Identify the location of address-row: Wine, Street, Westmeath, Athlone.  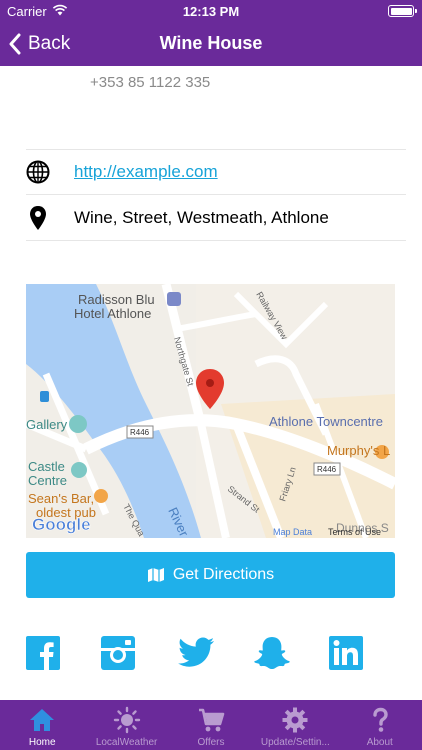
(216, 218).